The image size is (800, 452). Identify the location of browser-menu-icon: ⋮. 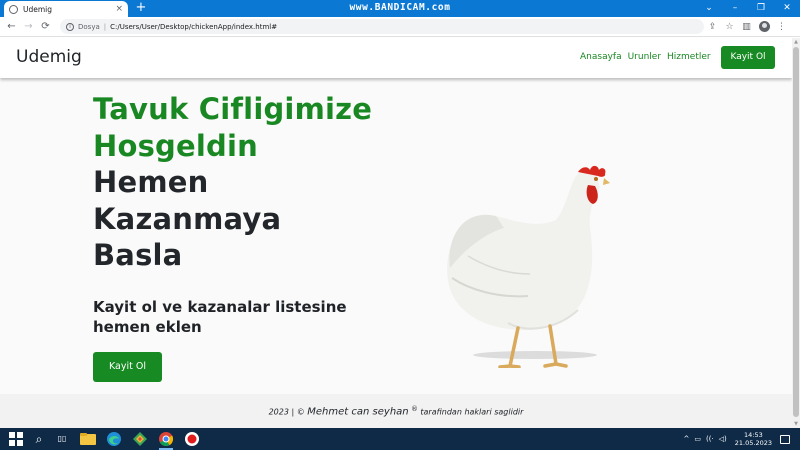
(781, 27).